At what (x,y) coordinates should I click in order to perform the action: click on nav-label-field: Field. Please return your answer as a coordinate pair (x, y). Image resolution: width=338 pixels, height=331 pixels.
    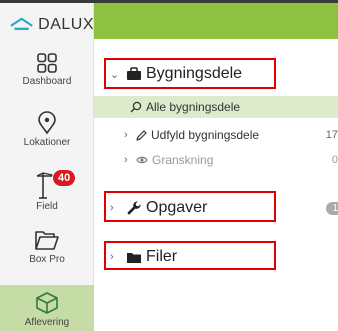
    Looking at the image, I should click on (47, 206).